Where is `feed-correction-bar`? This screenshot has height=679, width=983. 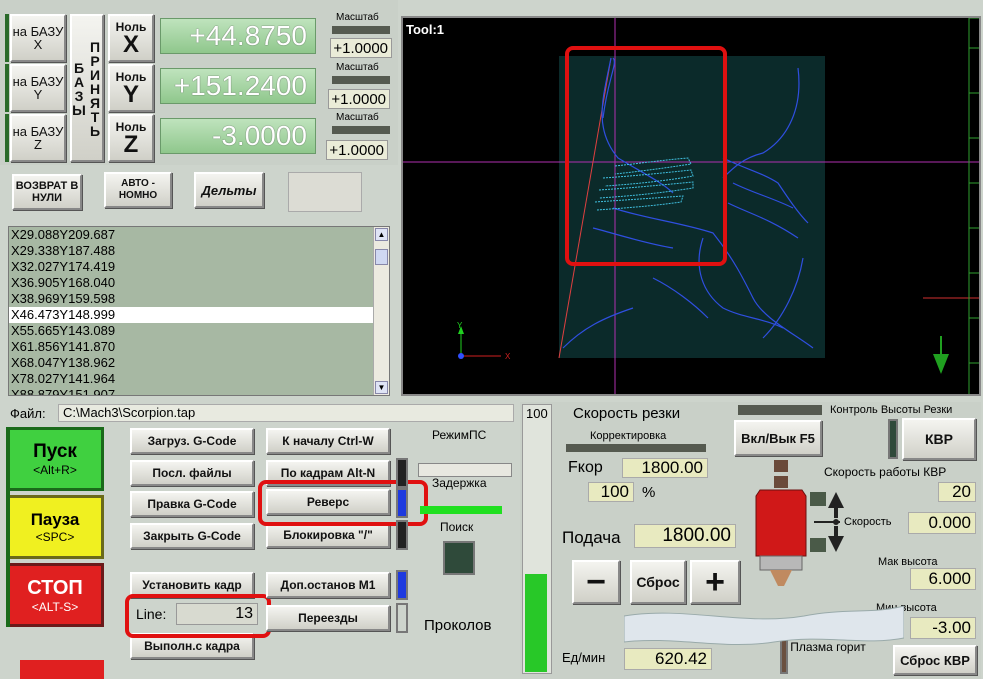
feed-correction-bar is located at coordinates (636, 448).